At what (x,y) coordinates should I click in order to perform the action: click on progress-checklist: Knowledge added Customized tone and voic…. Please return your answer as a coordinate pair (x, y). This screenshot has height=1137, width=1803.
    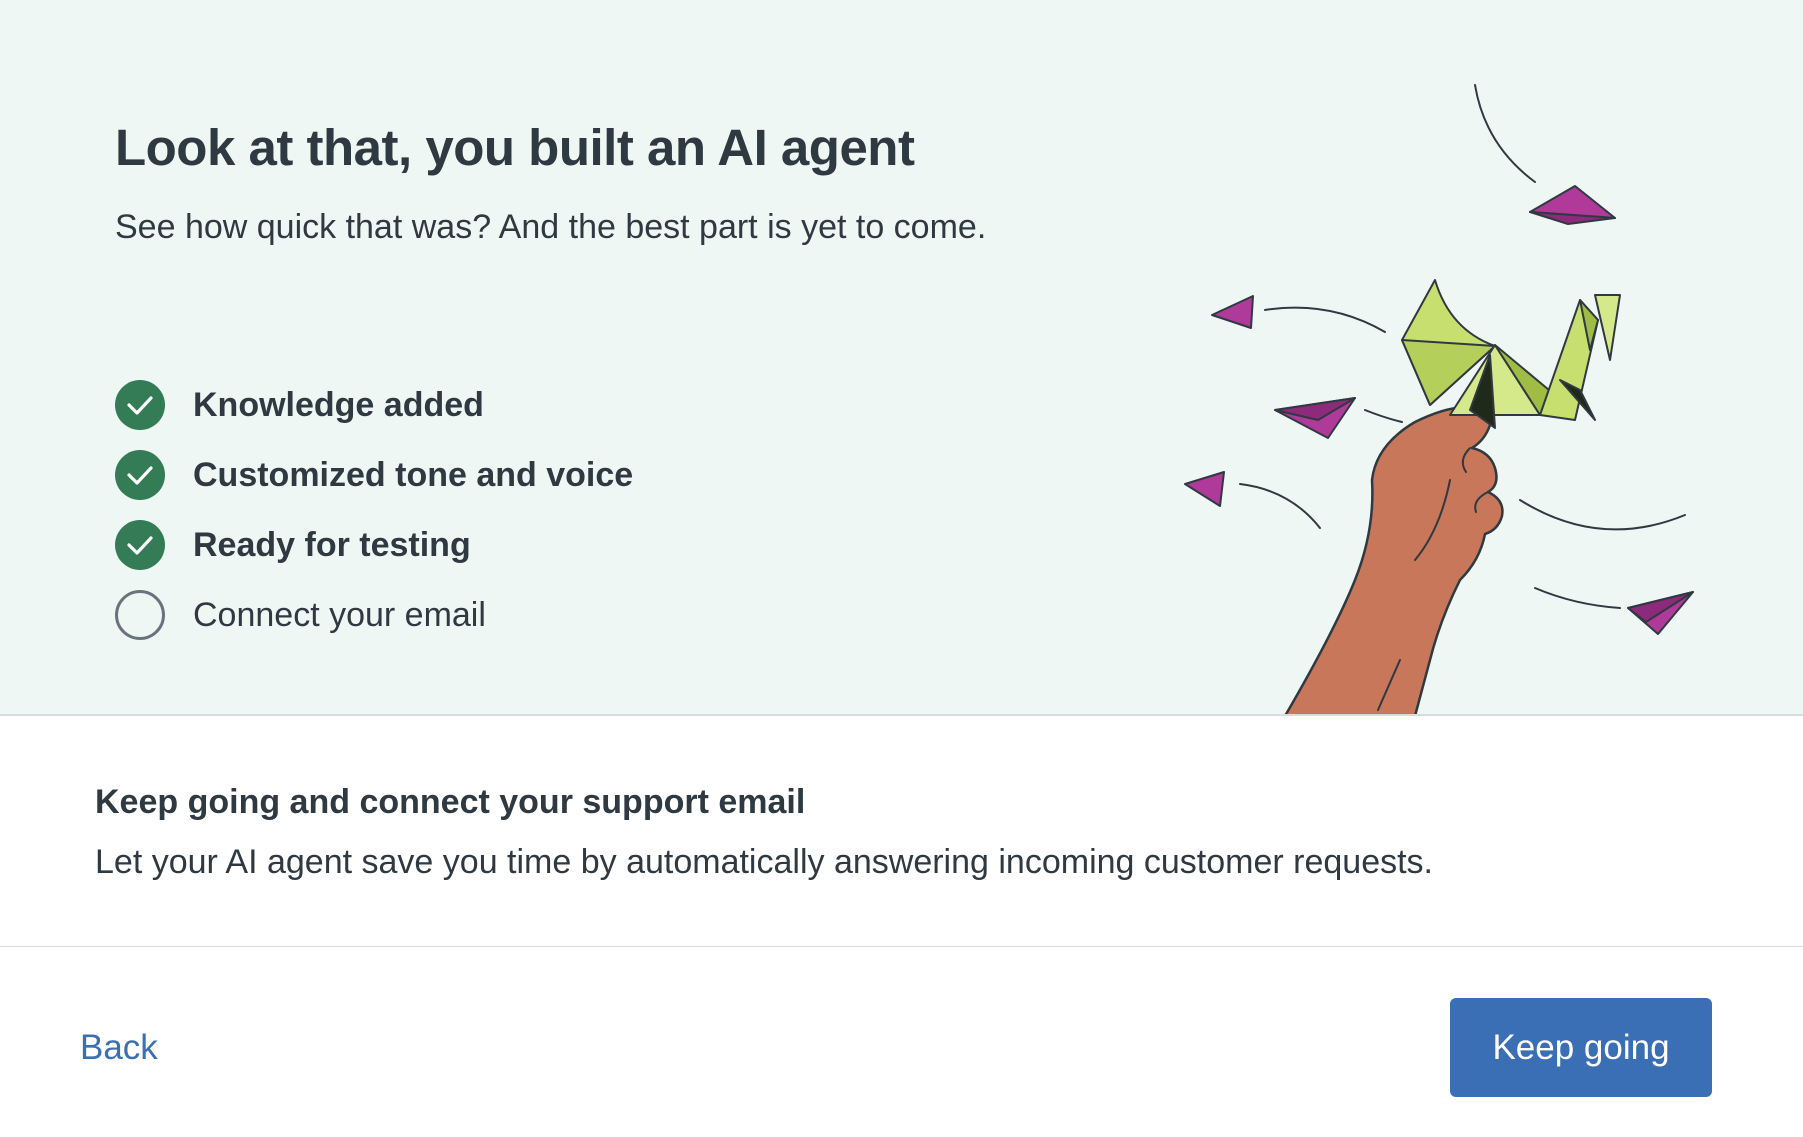
    Looking at the image, I should click on (374, 510).